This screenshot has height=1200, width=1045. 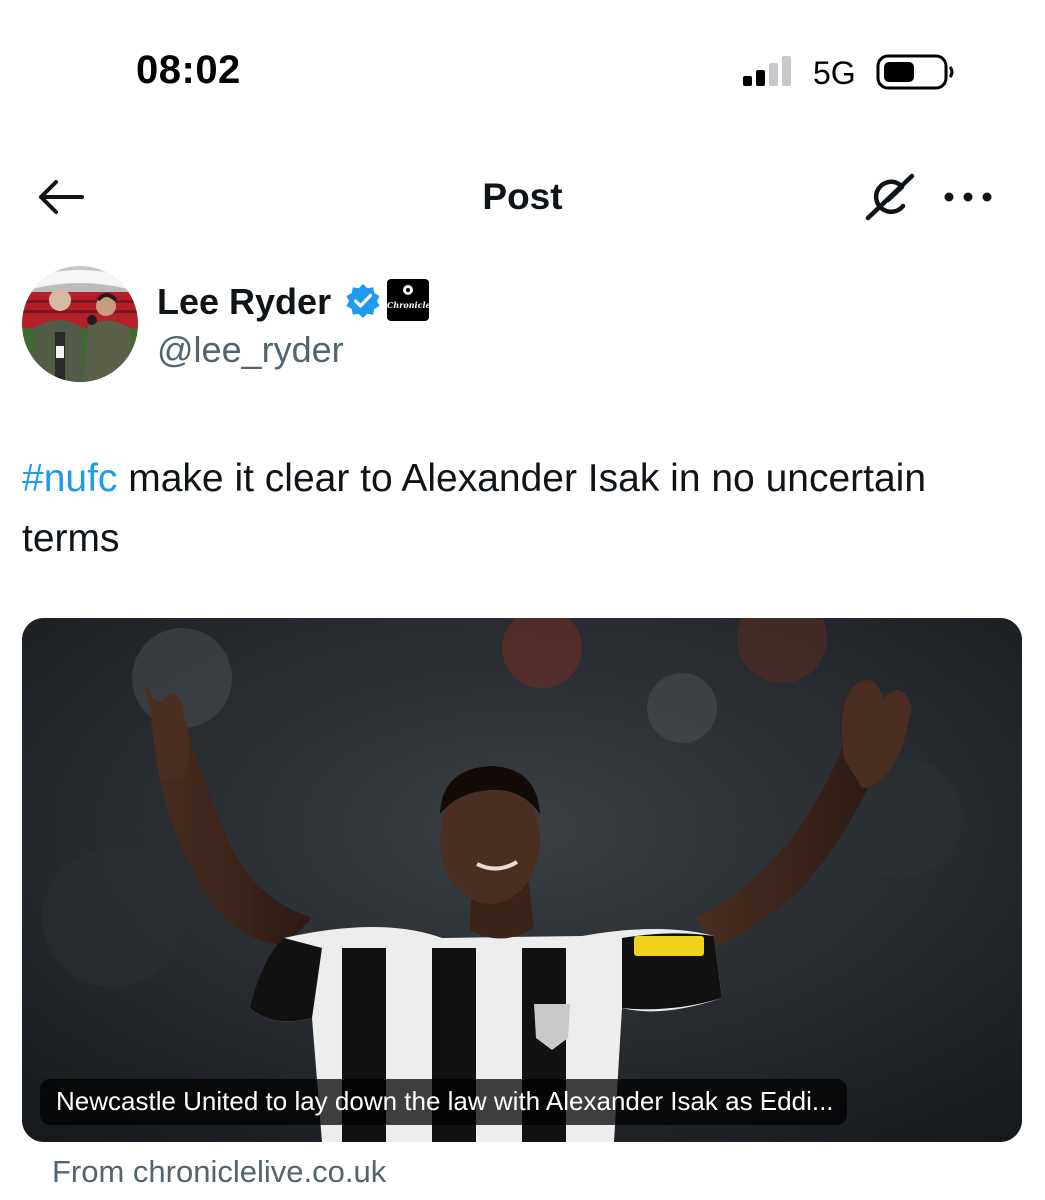 I want to click on card-source: From chroniclelive.co.uk, so click(x=219, y=1172).